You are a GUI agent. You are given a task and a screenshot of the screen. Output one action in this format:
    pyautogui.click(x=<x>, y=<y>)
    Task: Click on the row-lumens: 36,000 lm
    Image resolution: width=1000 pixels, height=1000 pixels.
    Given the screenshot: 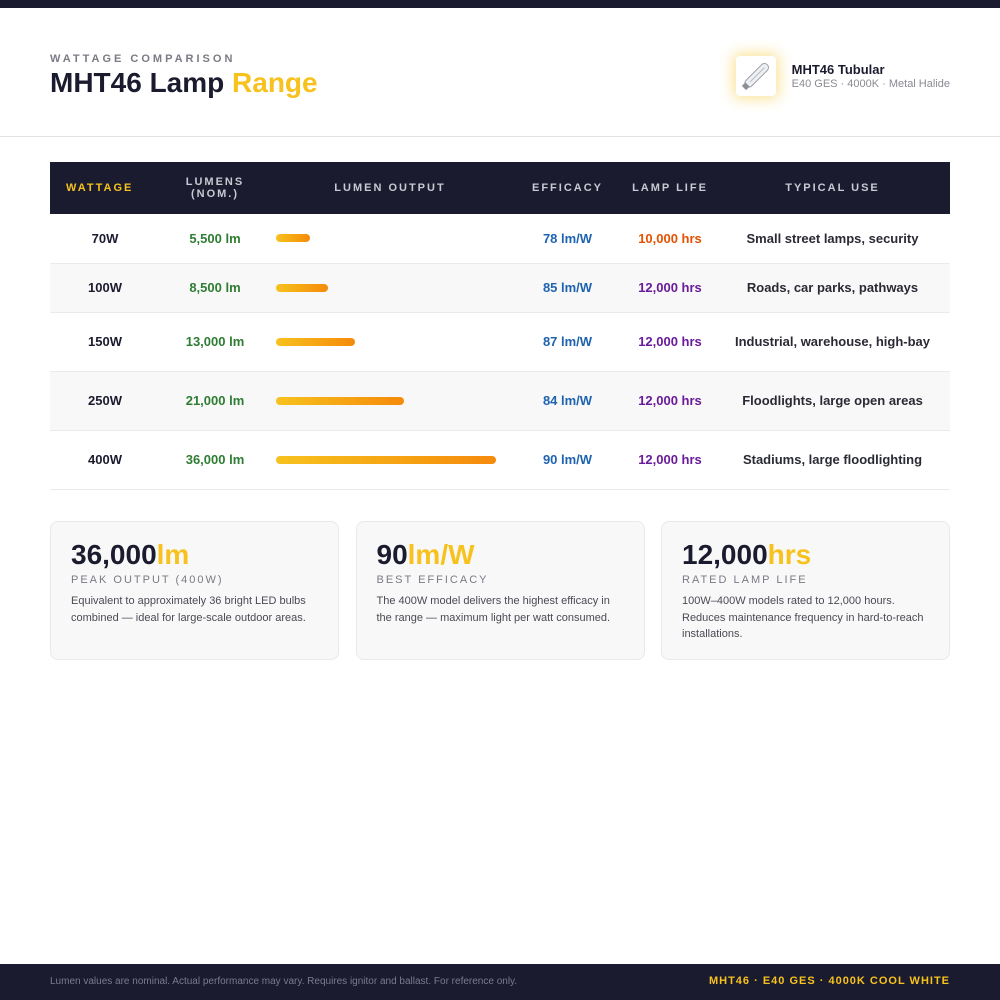 What is the action you would take?
    pyautogui.click(x=215, y=459)
    